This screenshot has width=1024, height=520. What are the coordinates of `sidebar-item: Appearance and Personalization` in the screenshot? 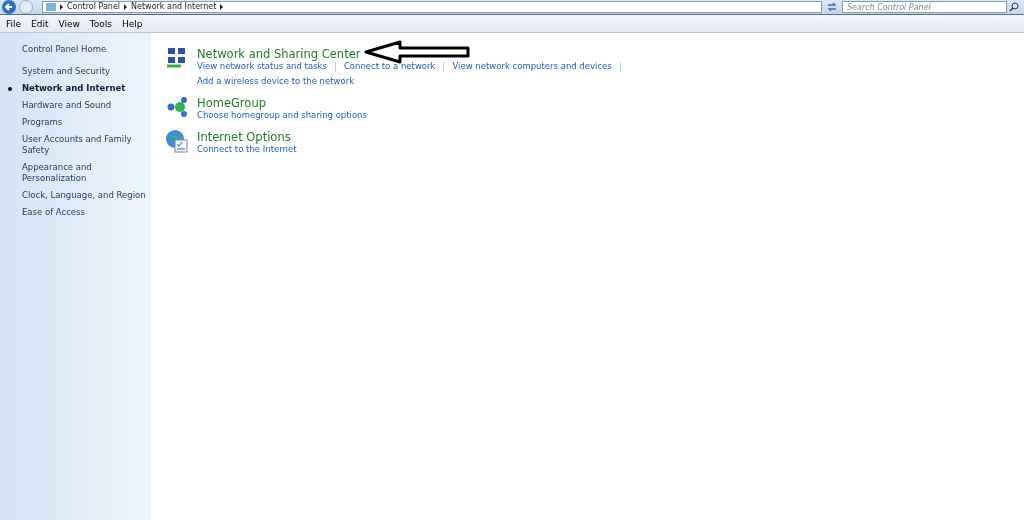 It's located at (79, 173).